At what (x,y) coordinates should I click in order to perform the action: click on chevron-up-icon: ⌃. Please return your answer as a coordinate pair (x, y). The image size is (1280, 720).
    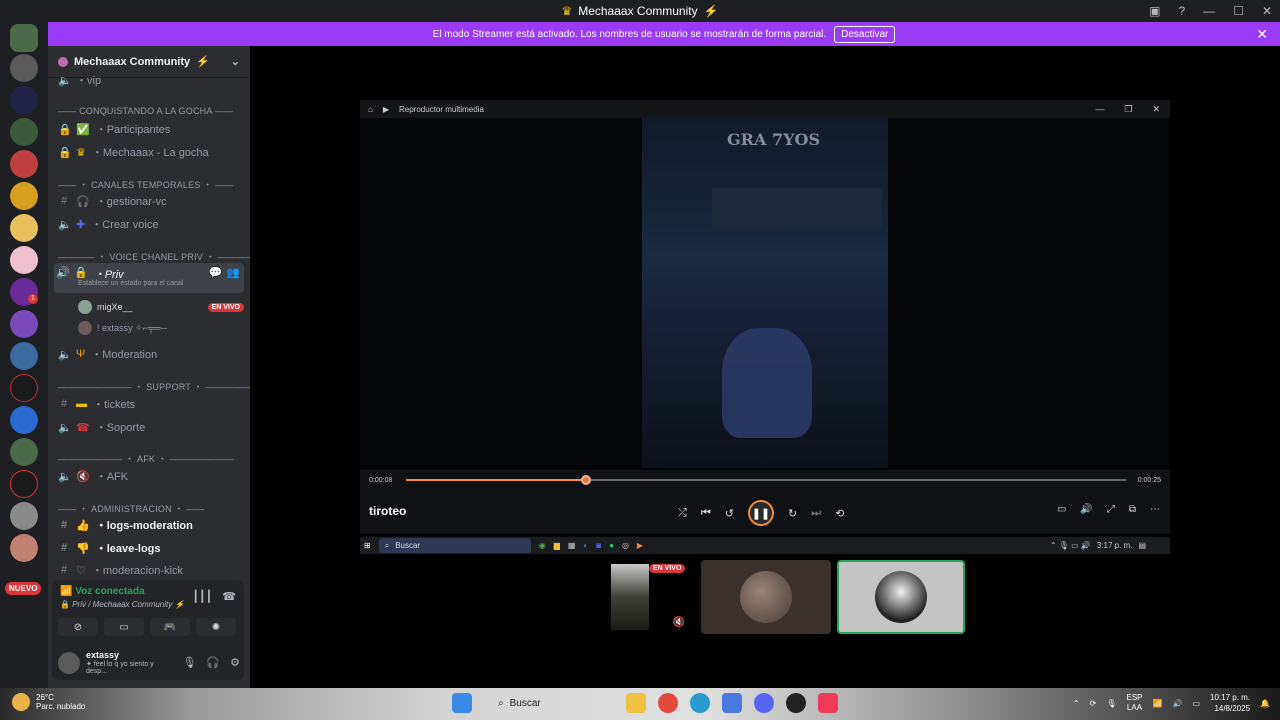
    Looking at the image, I should click on (1076, 703).